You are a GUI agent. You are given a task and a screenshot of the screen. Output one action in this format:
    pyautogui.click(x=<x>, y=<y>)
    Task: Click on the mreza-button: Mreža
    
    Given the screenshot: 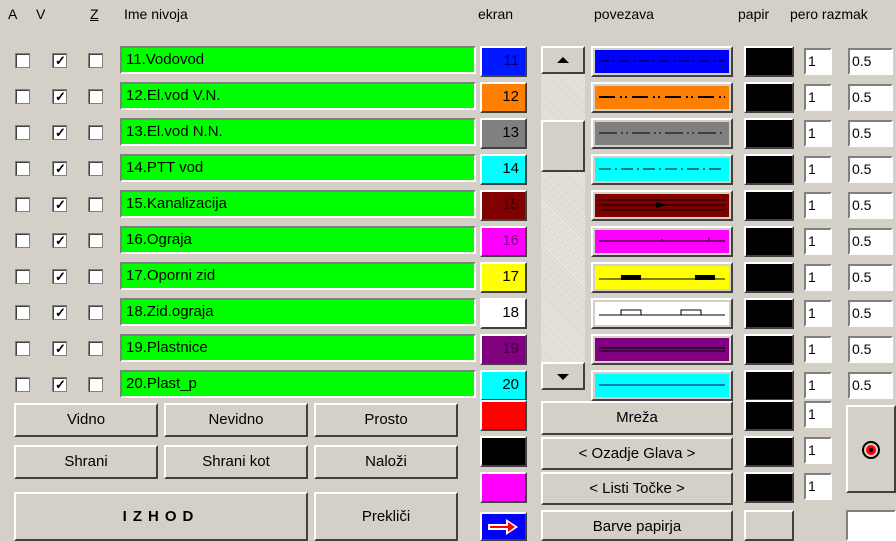 What is the action you would take?
    pyautogui.click(x=637, y=418)
    